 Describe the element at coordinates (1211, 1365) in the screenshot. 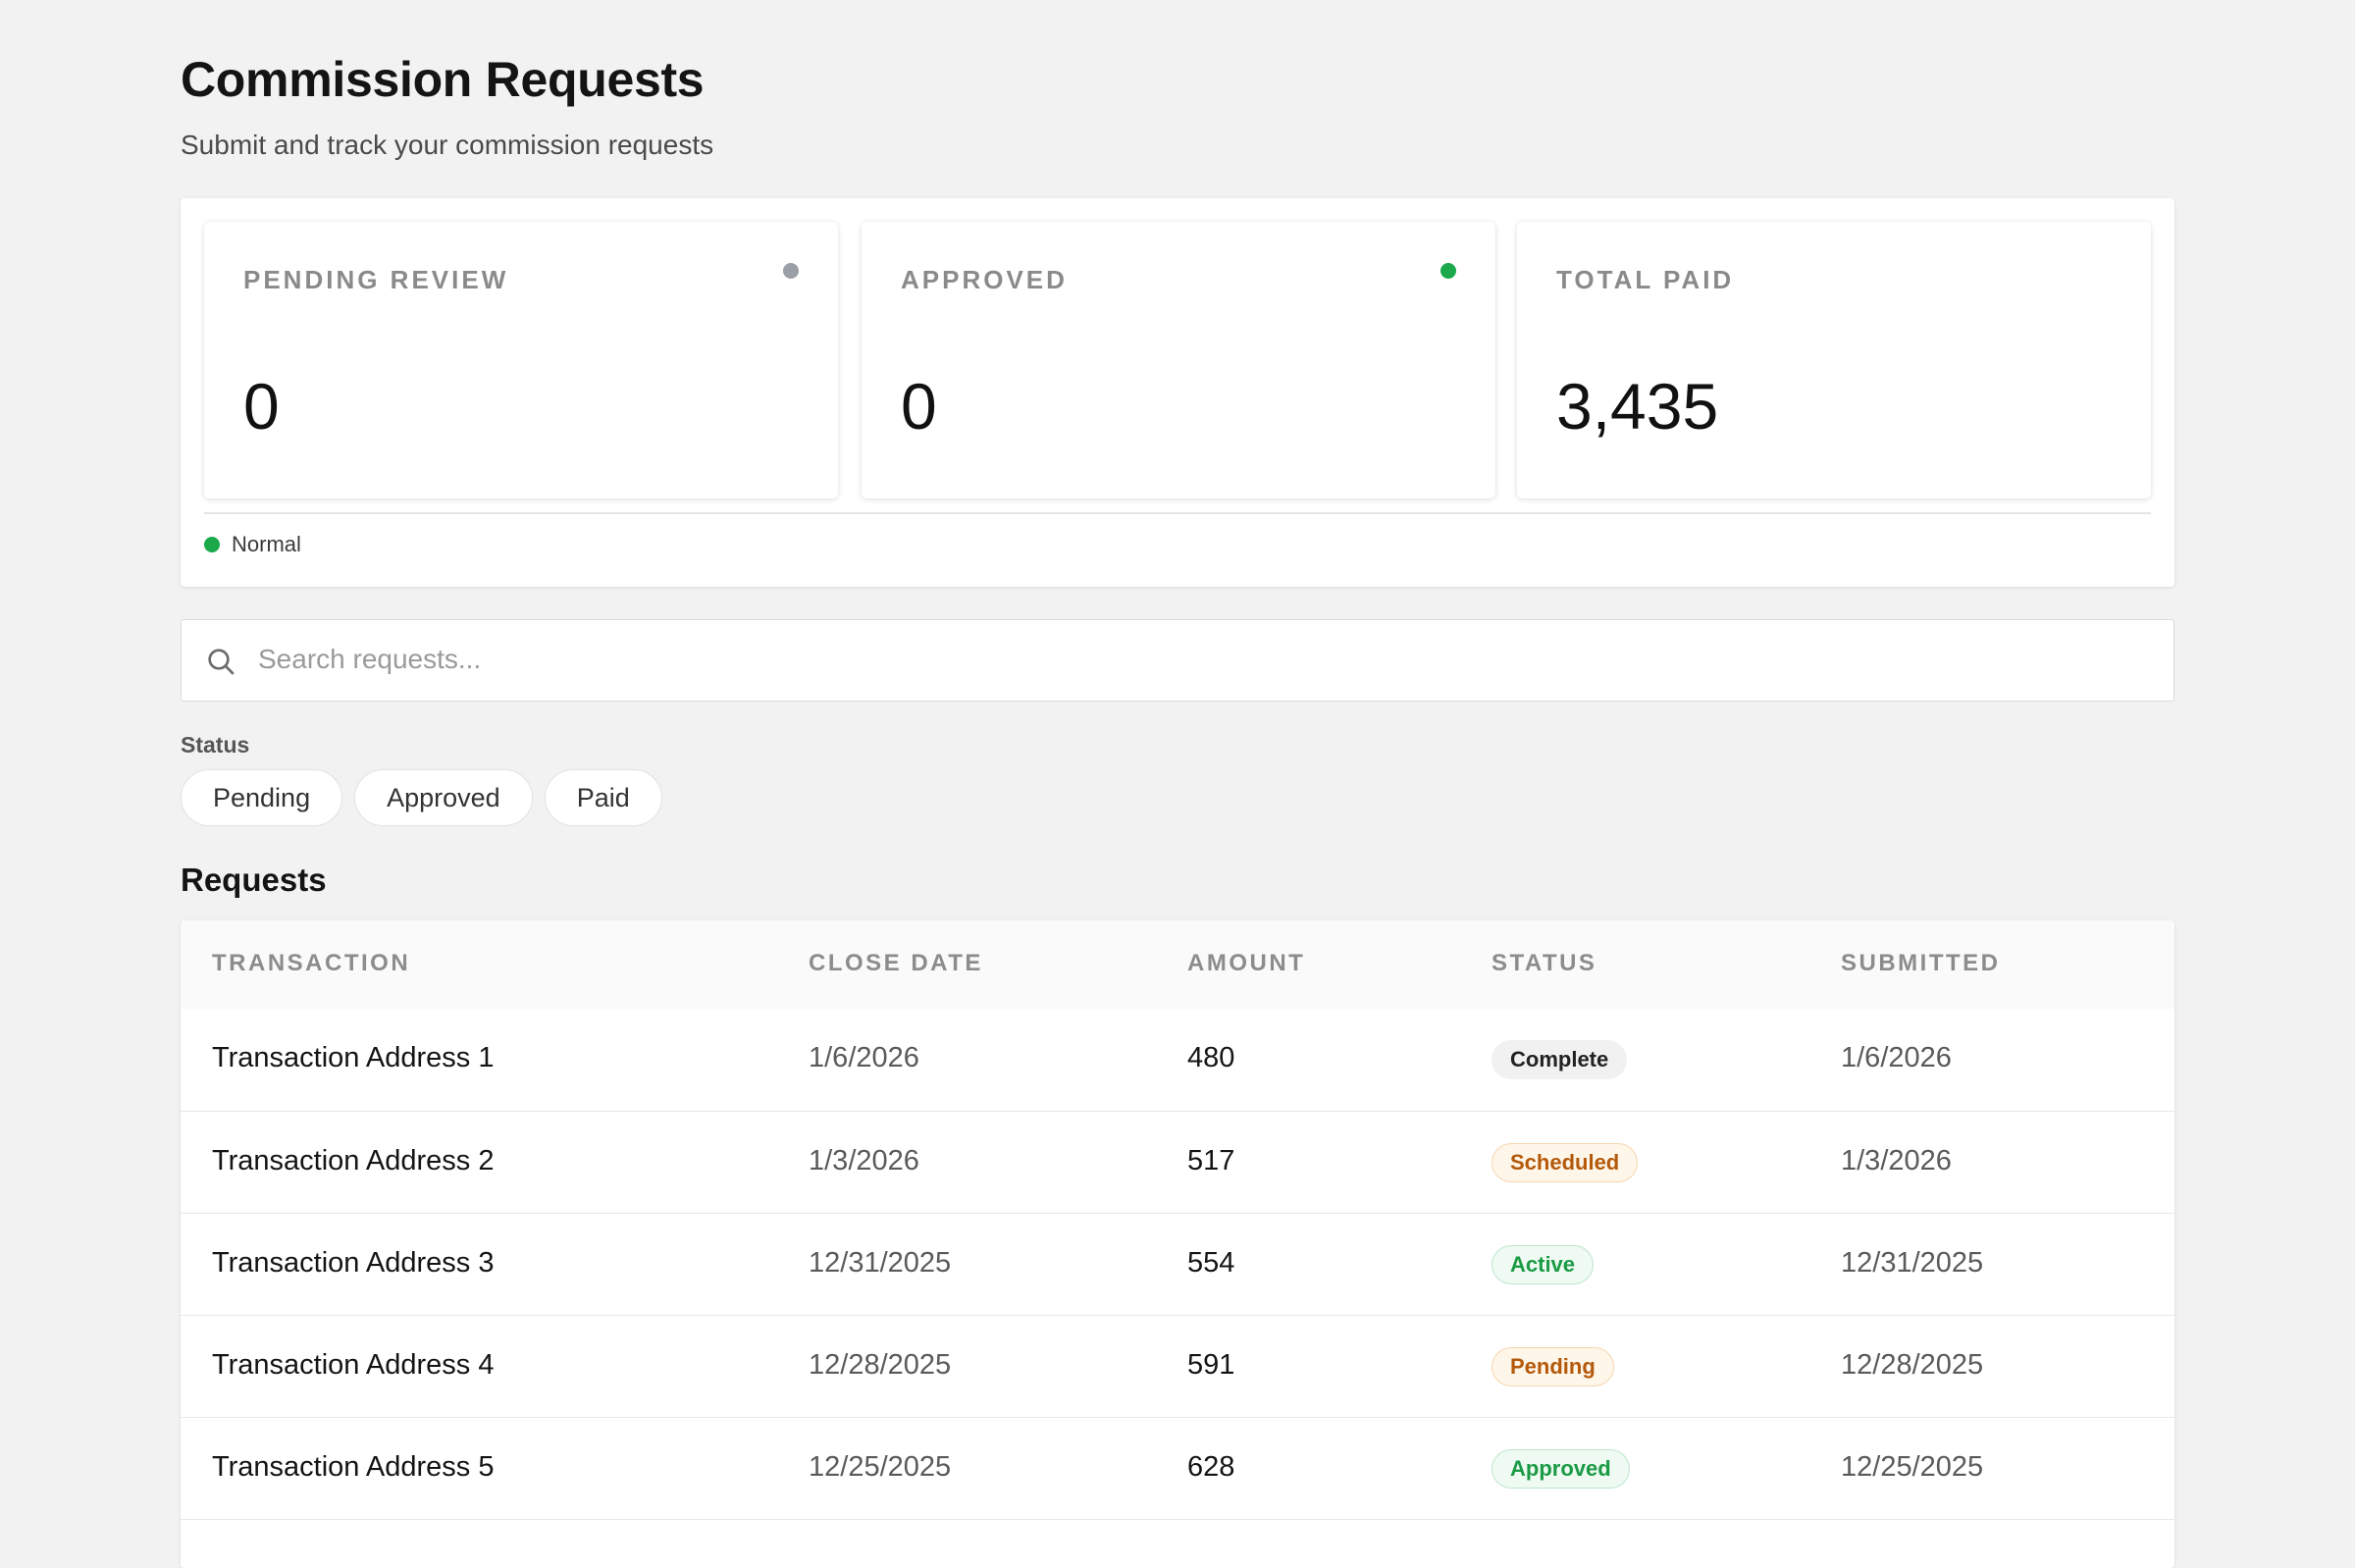

I see `amount-cell: 591` at that location.